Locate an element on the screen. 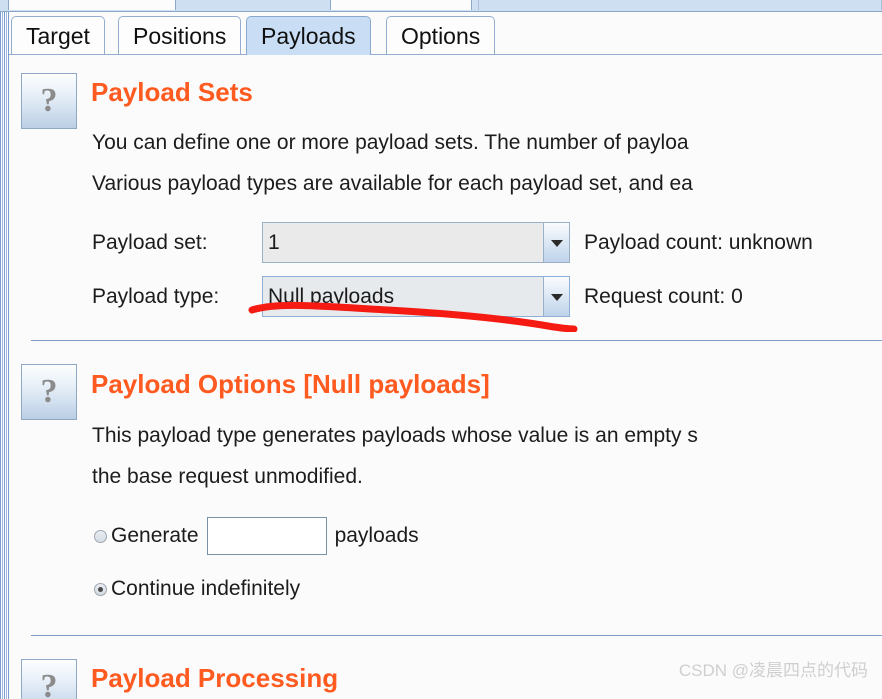  payload-sets-title: Payload Sets is located at coordinates (172, 92).